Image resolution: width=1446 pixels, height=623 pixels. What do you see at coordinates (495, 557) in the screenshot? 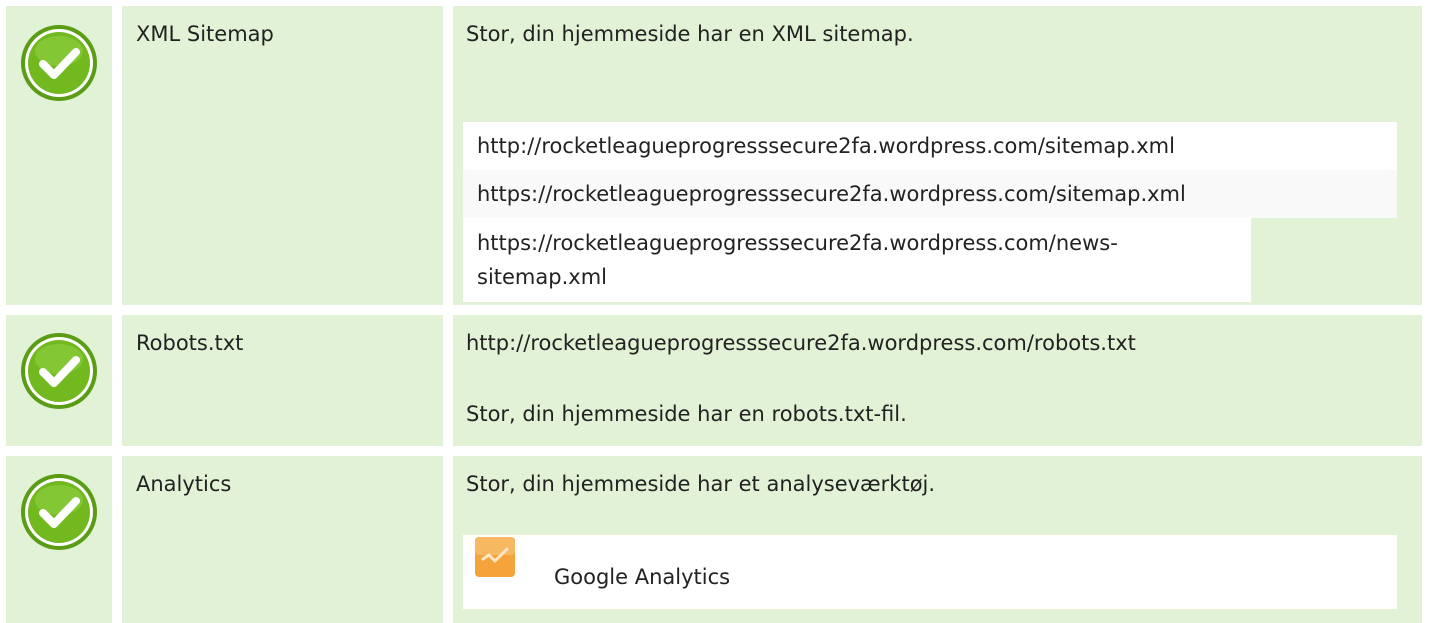
I see `google-analytics-icon` at bounding box center [495, 557].